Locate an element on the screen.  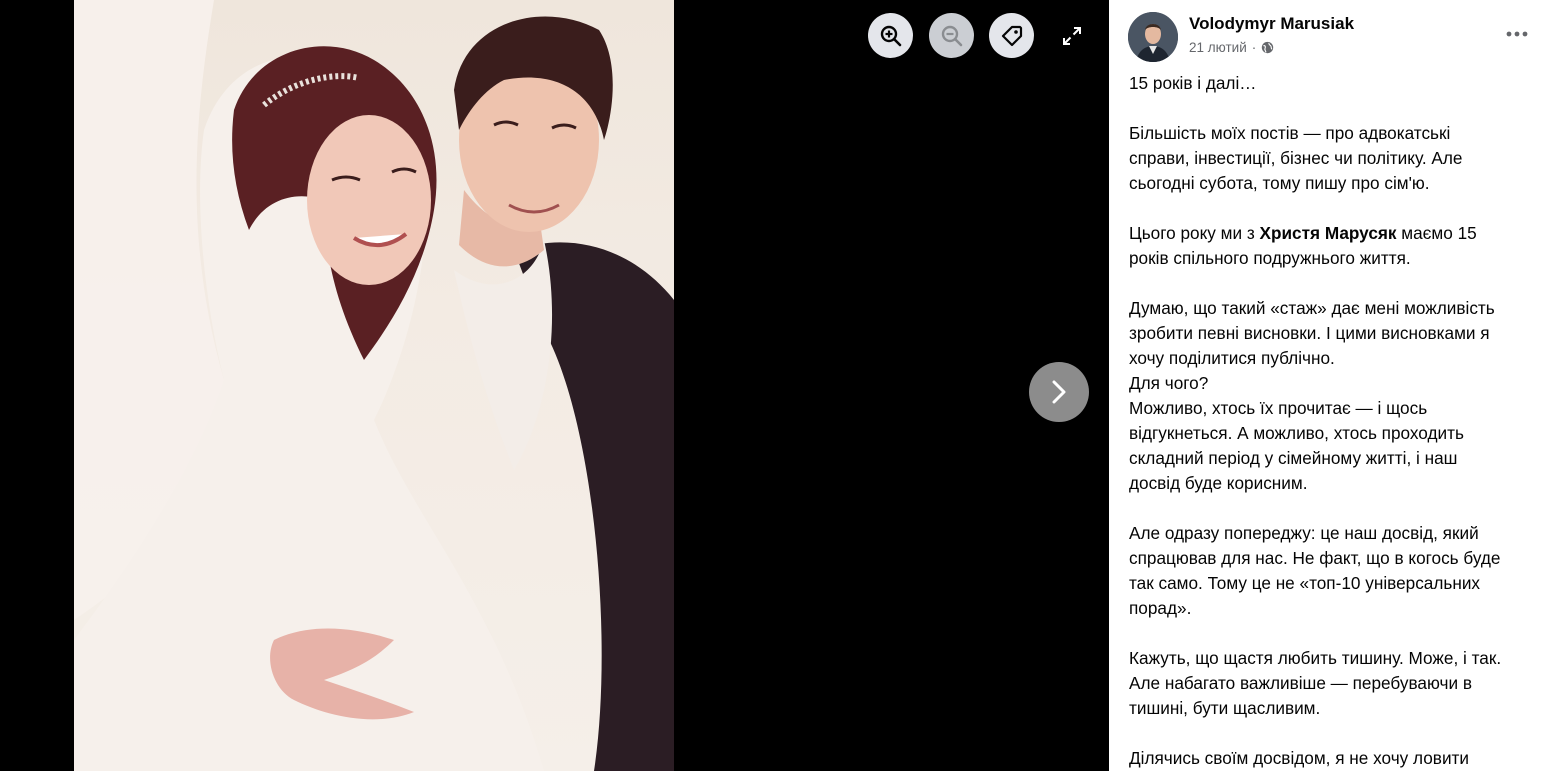
zoom-out-icon is located at coordinates (951, 35).